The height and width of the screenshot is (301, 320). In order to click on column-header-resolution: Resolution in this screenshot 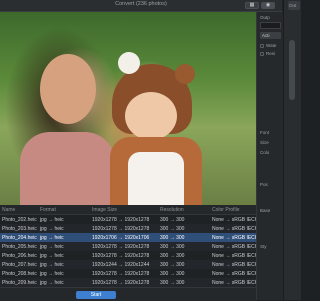, I will do `click(172, 210)`.